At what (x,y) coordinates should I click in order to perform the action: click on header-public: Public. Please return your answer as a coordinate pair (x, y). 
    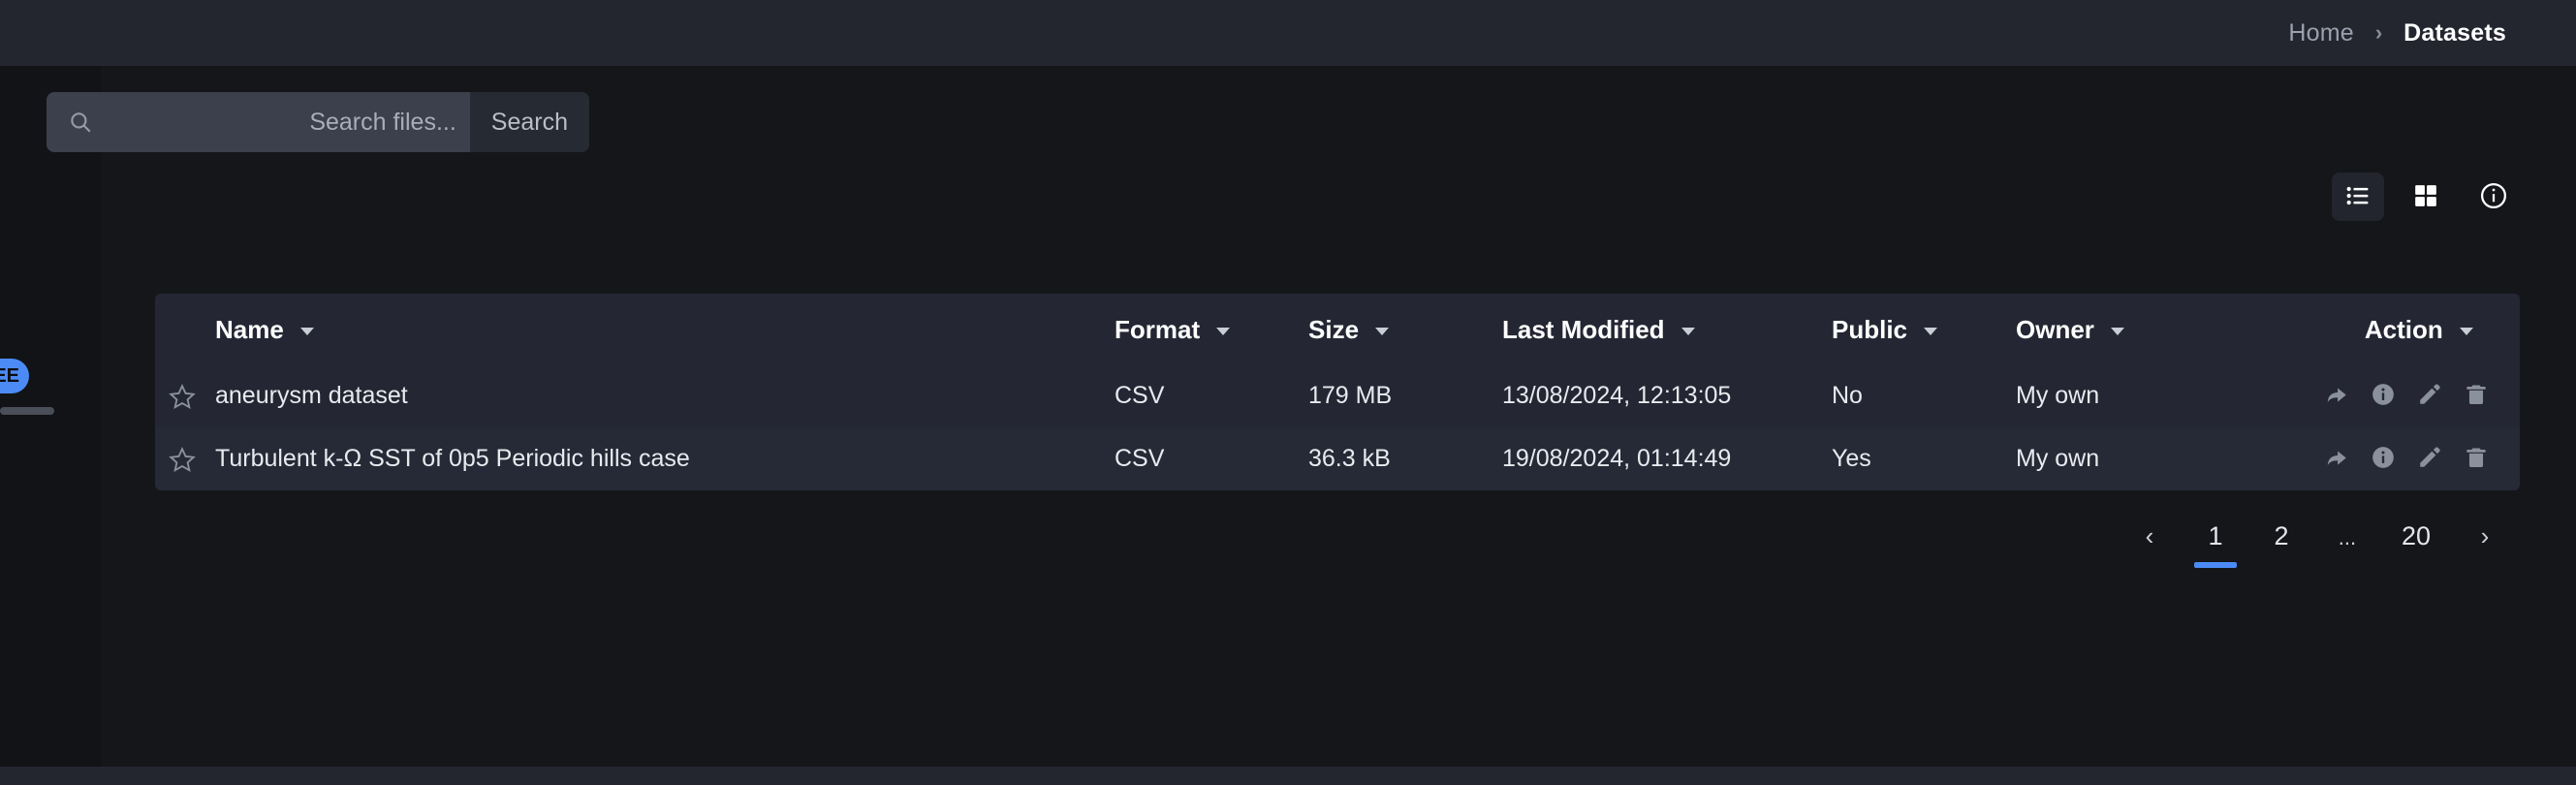
    Looking at the image, I should click on (1924, 329).